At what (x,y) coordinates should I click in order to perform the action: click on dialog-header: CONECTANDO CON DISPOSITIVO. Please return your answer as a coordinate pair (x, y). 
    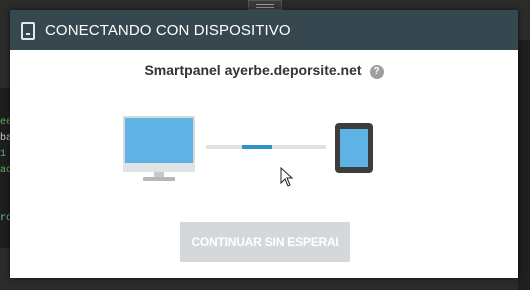
    Looking at the image, I should click on (264, 30).